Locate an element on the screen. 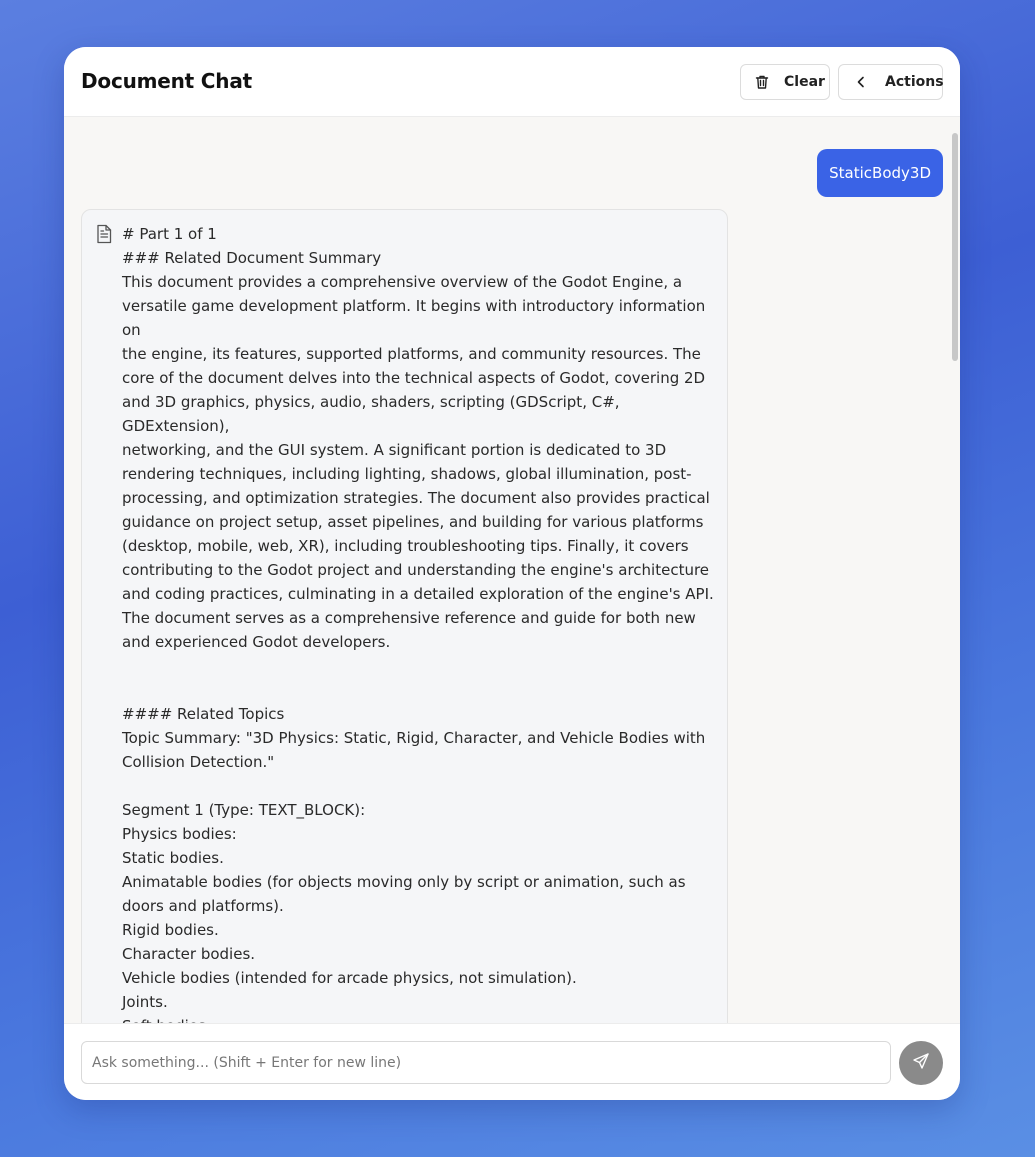  assistant-message-line: Collision Detection." is located at coordinates (198, 762).